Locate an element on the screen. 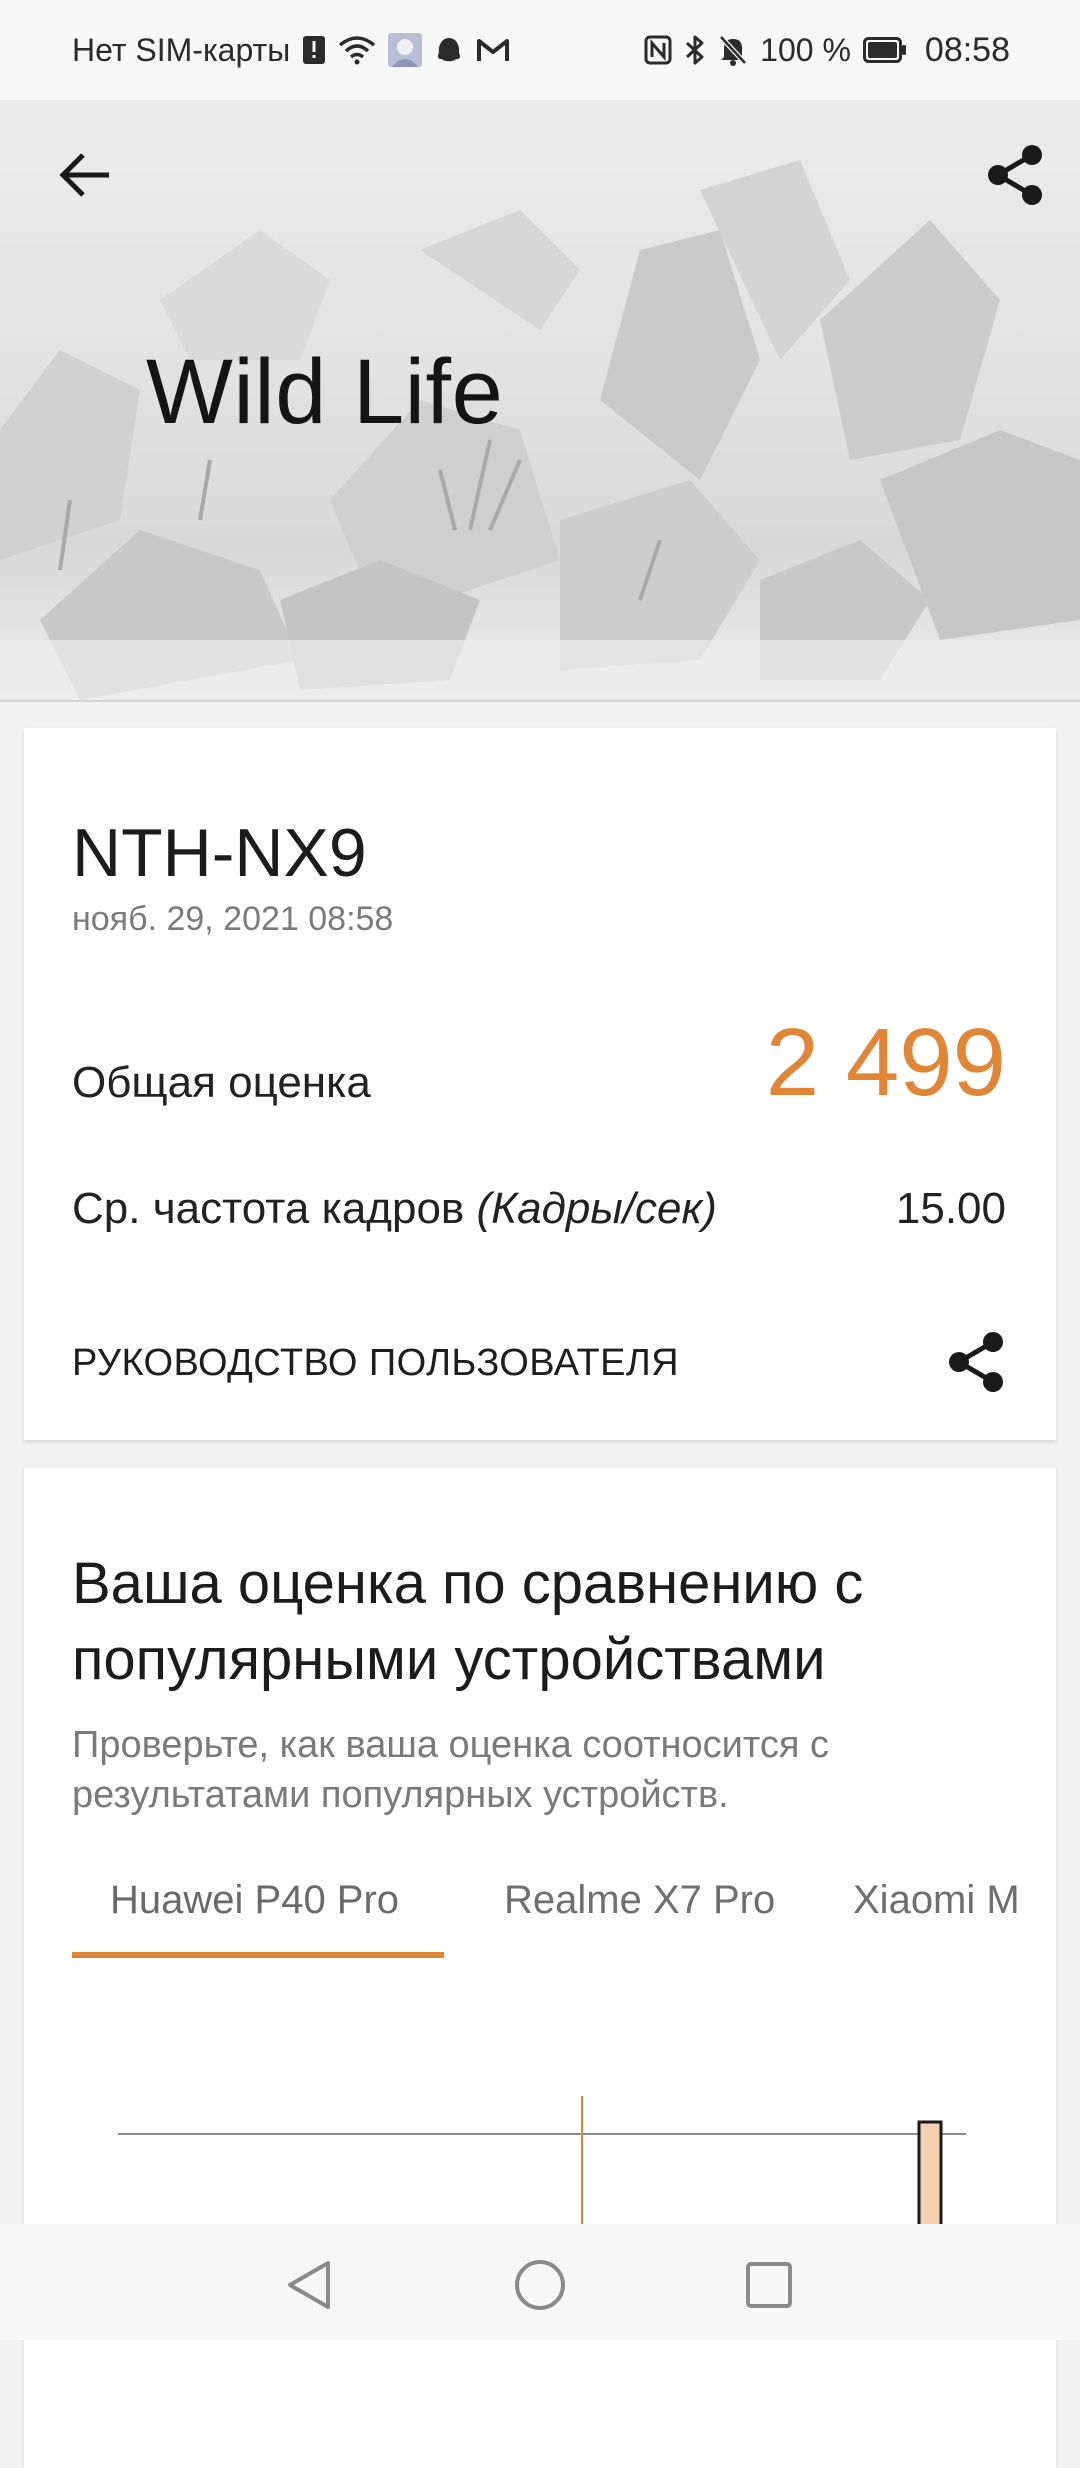  arrow-left-icon is located at coordinates (84, 175).